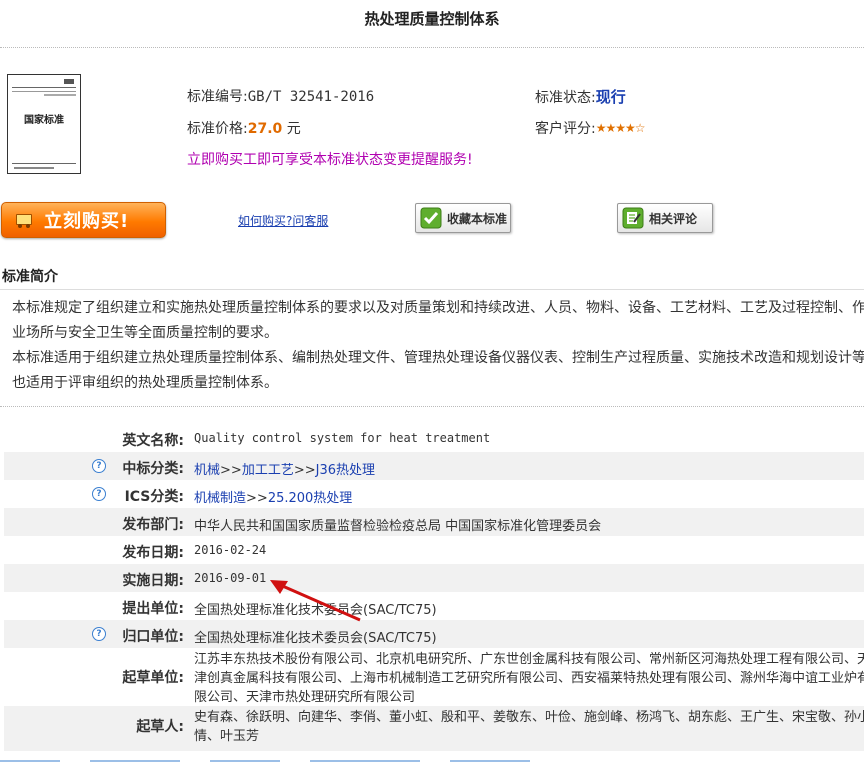 Image resolution: width=864 pixels, height=766 pixels. I want to click on detail-label: 中标分类:, so click(153, 469).